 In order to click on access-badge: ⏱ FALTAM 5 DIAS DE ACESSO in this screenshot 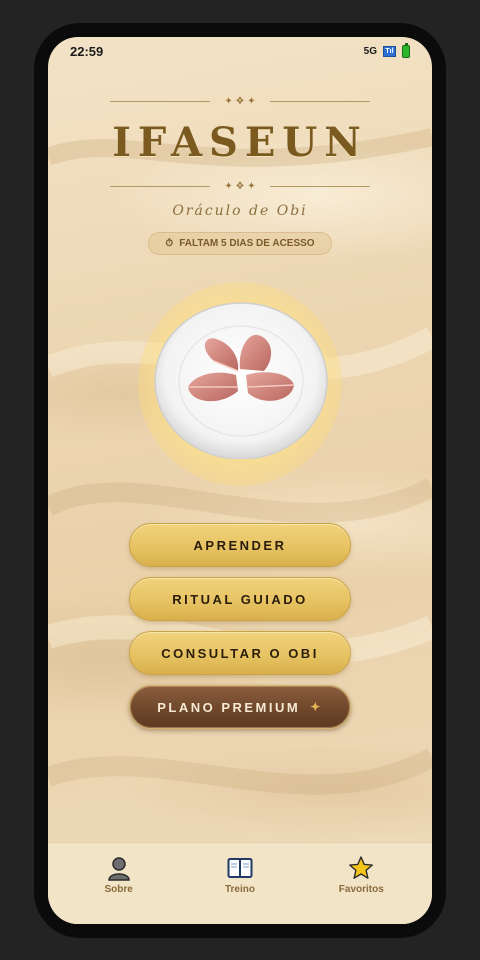, I will do `click(240, 243)`.